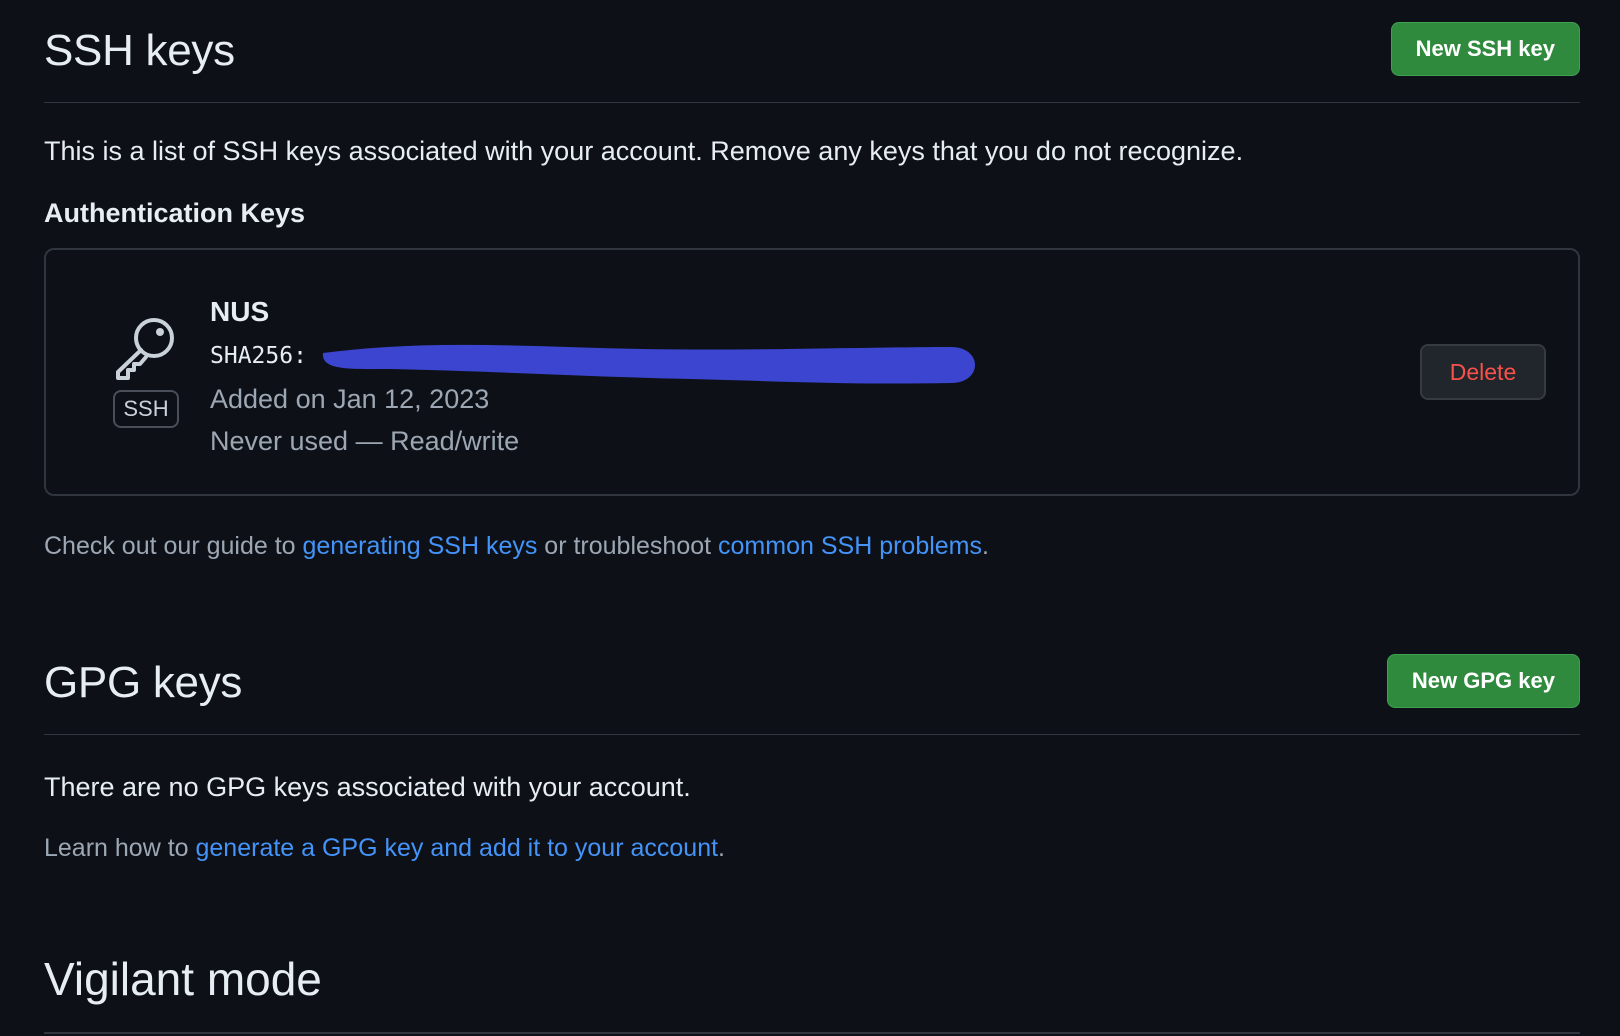 This screenshot has width=1620, height=1036. I want to click on ssh-guide-middle: or troubleshoot, so click(628, 546).